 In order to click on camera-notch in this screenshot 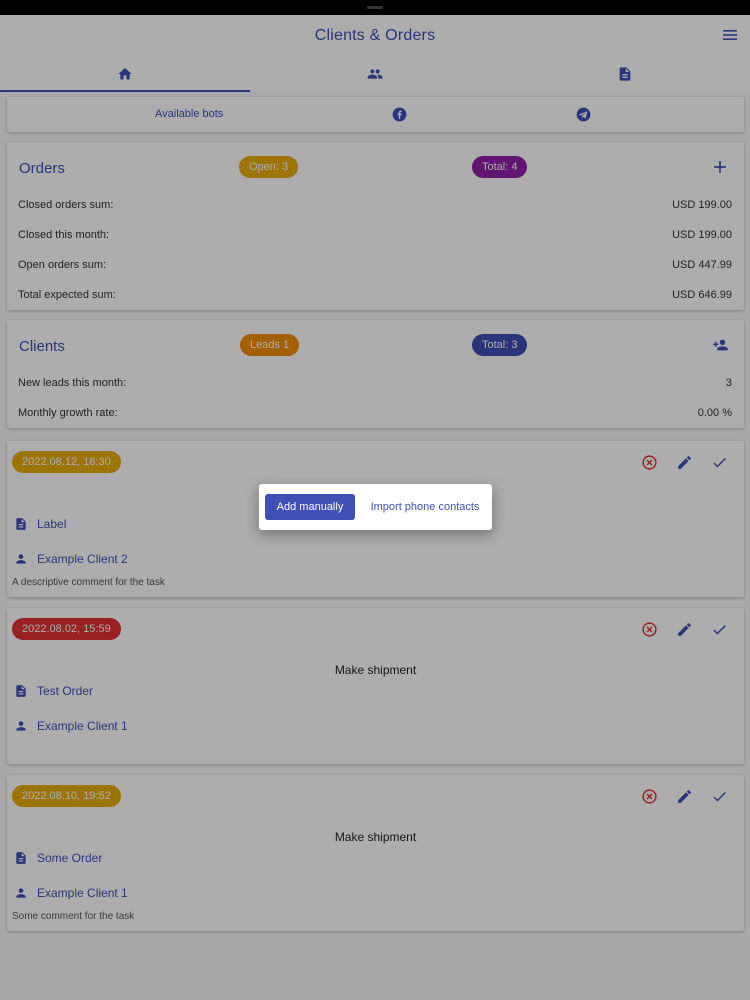, I will do `click(375, 7)`.